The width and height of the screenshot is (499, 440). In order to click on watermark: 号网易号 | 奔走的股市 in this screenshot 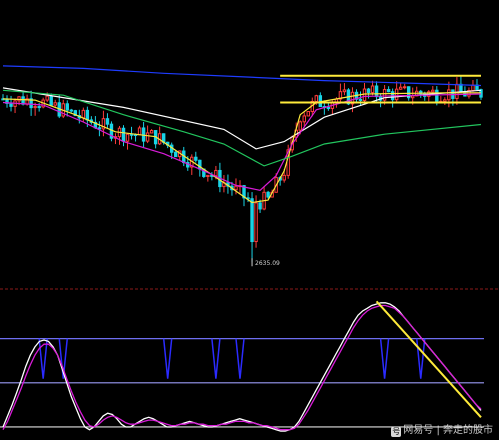, I will do `click(442, 429)`.